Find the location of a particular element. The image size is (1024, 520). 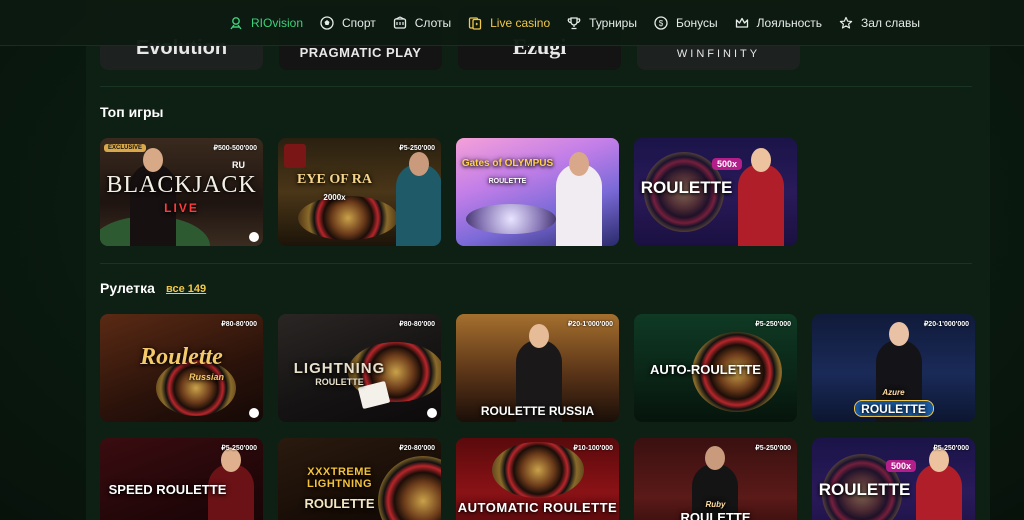

exclusive-badge: EXCLUSIVE is located at coordinates (125, 148).